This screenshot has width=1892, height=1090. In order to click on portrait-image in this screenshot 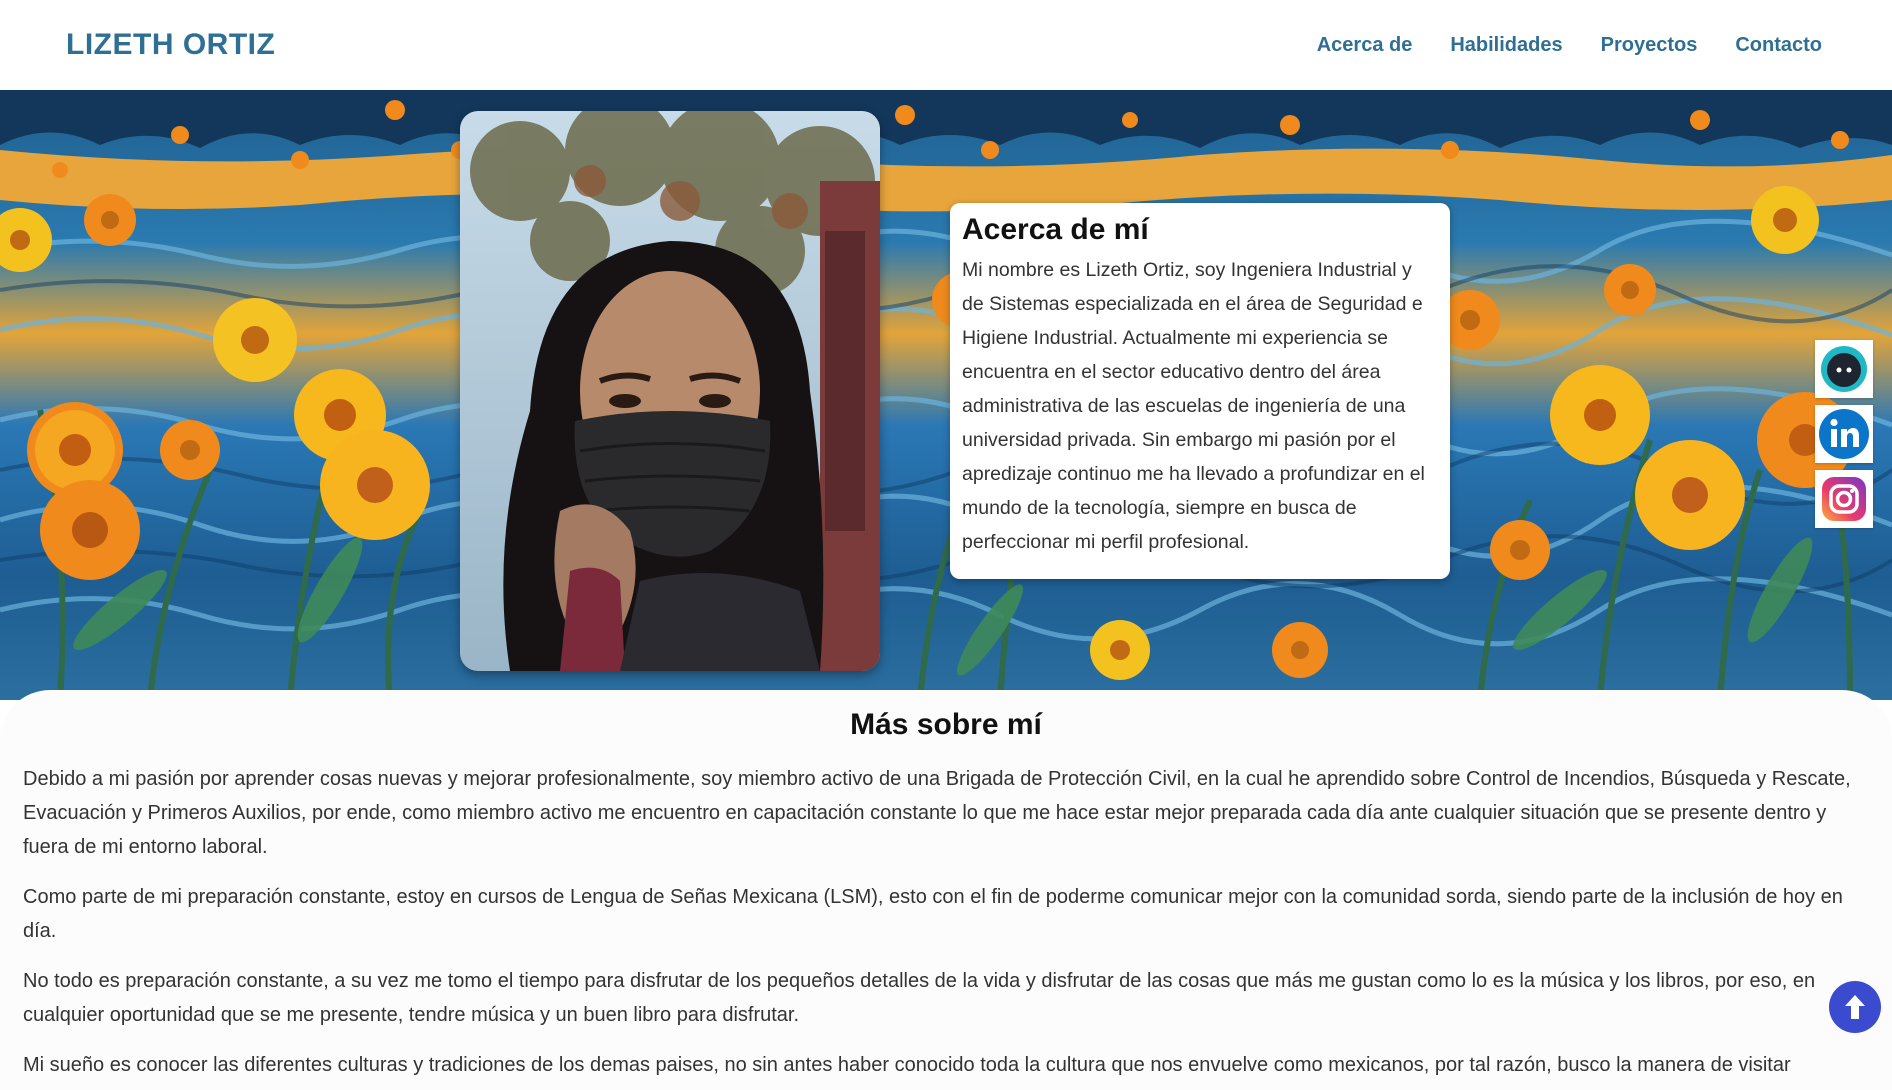, I will do `click(670, 391)`.